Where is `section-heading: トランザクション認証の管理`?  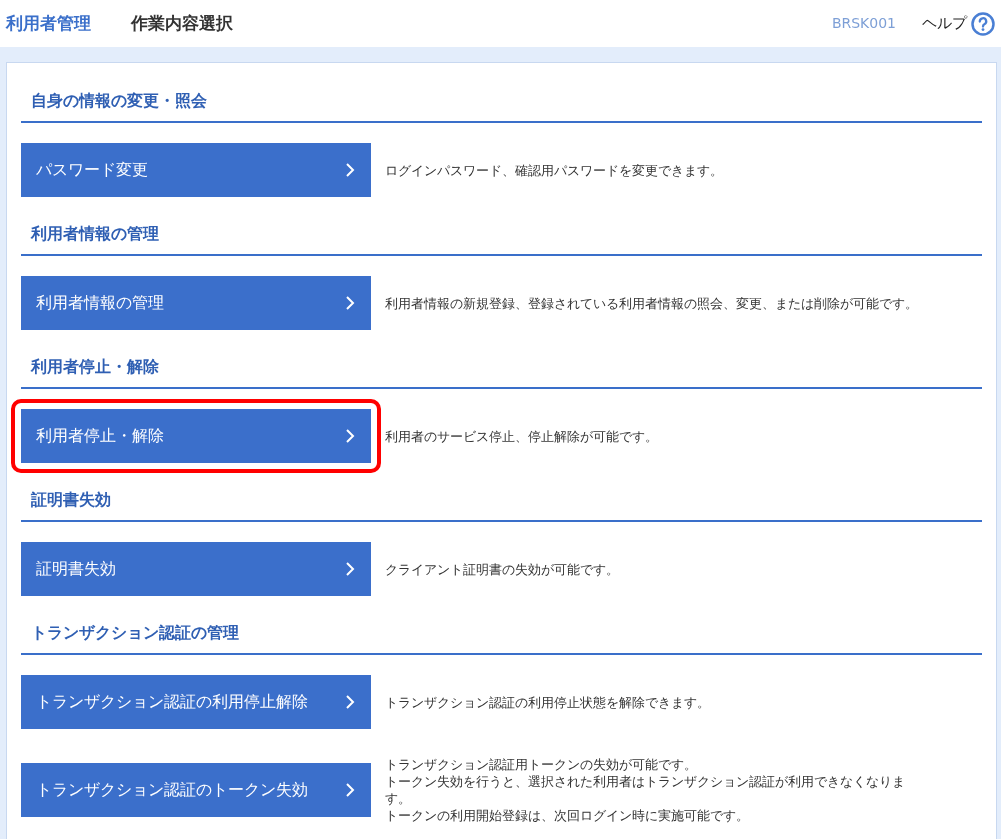 section-heading: トランザクション認証の管理 is located at coordinates (135, 632).